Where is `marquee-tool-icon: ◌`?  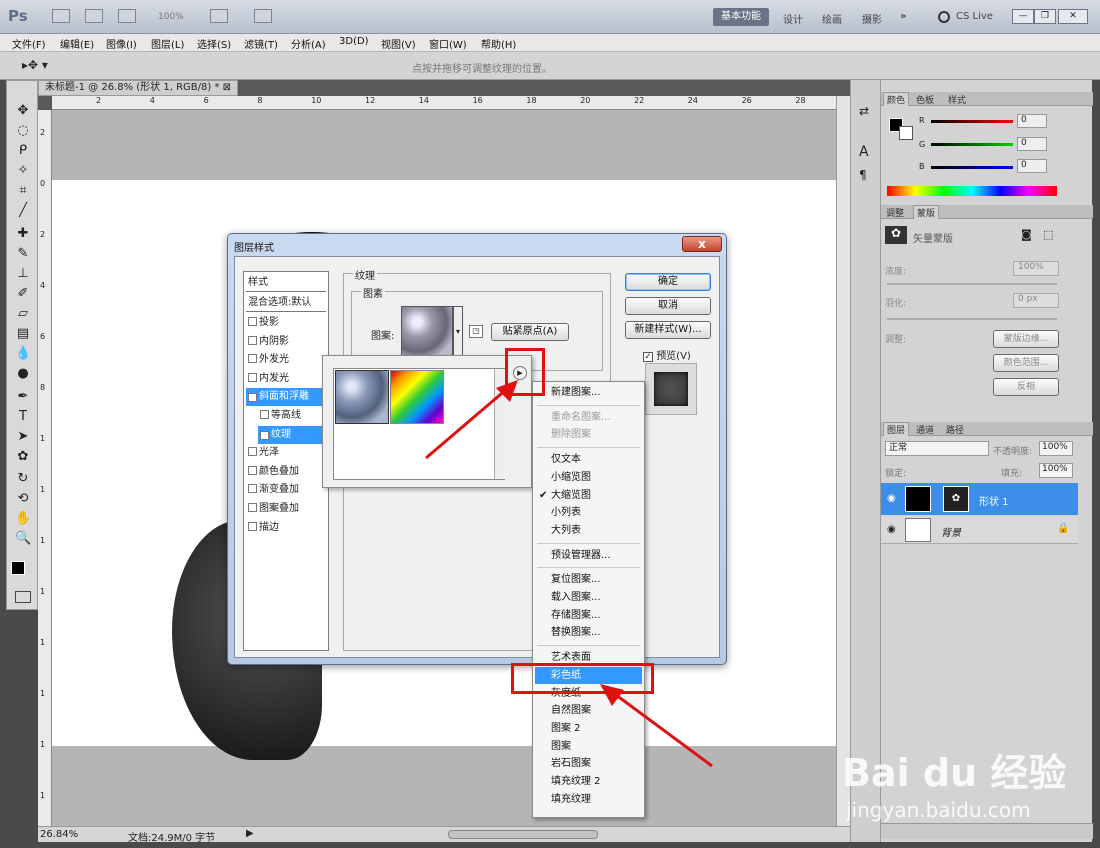 marquee-tool-icon: ◌ is located at coordinates (23, 130).